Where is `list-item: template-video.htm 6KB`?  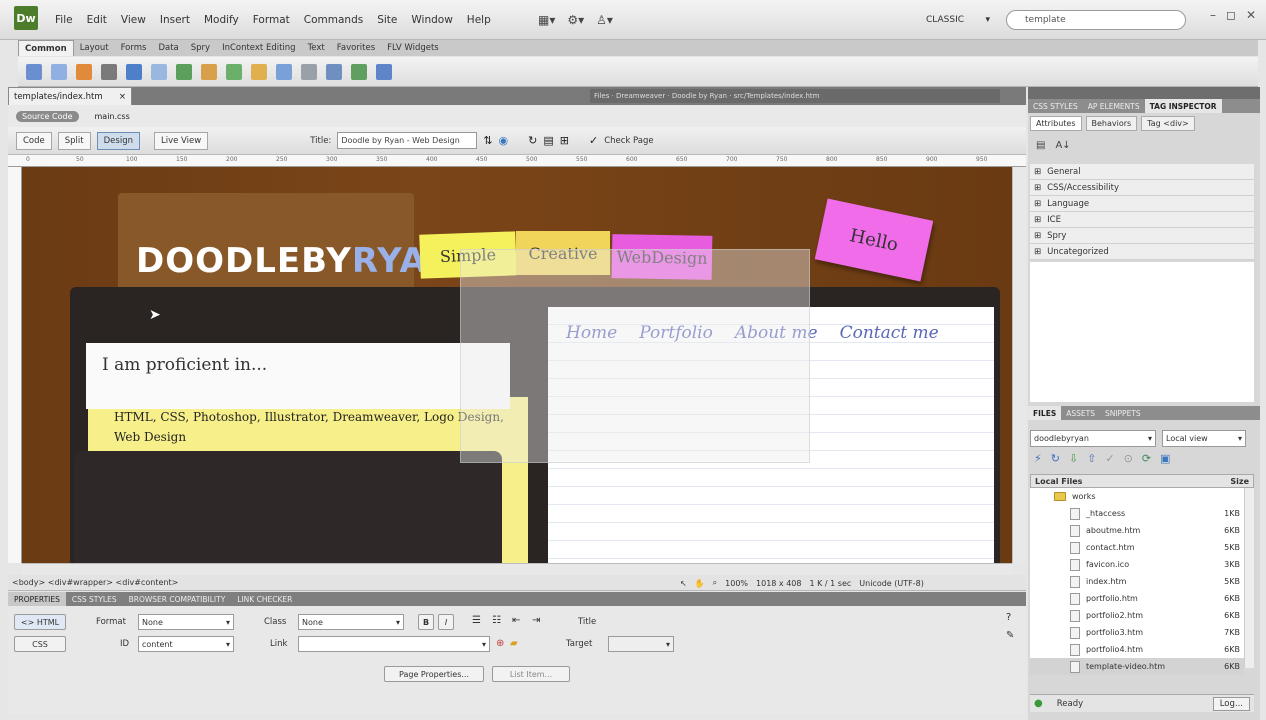 list-item: template-video.htm 6KB is located at coordinates (1137, 666).